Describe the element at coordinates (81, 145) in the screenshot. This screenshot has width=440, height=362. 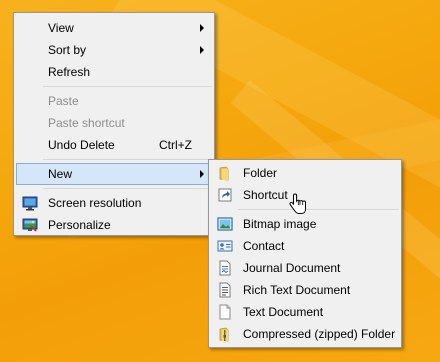
I see `menu-item-label: Undo Delete` at that location.